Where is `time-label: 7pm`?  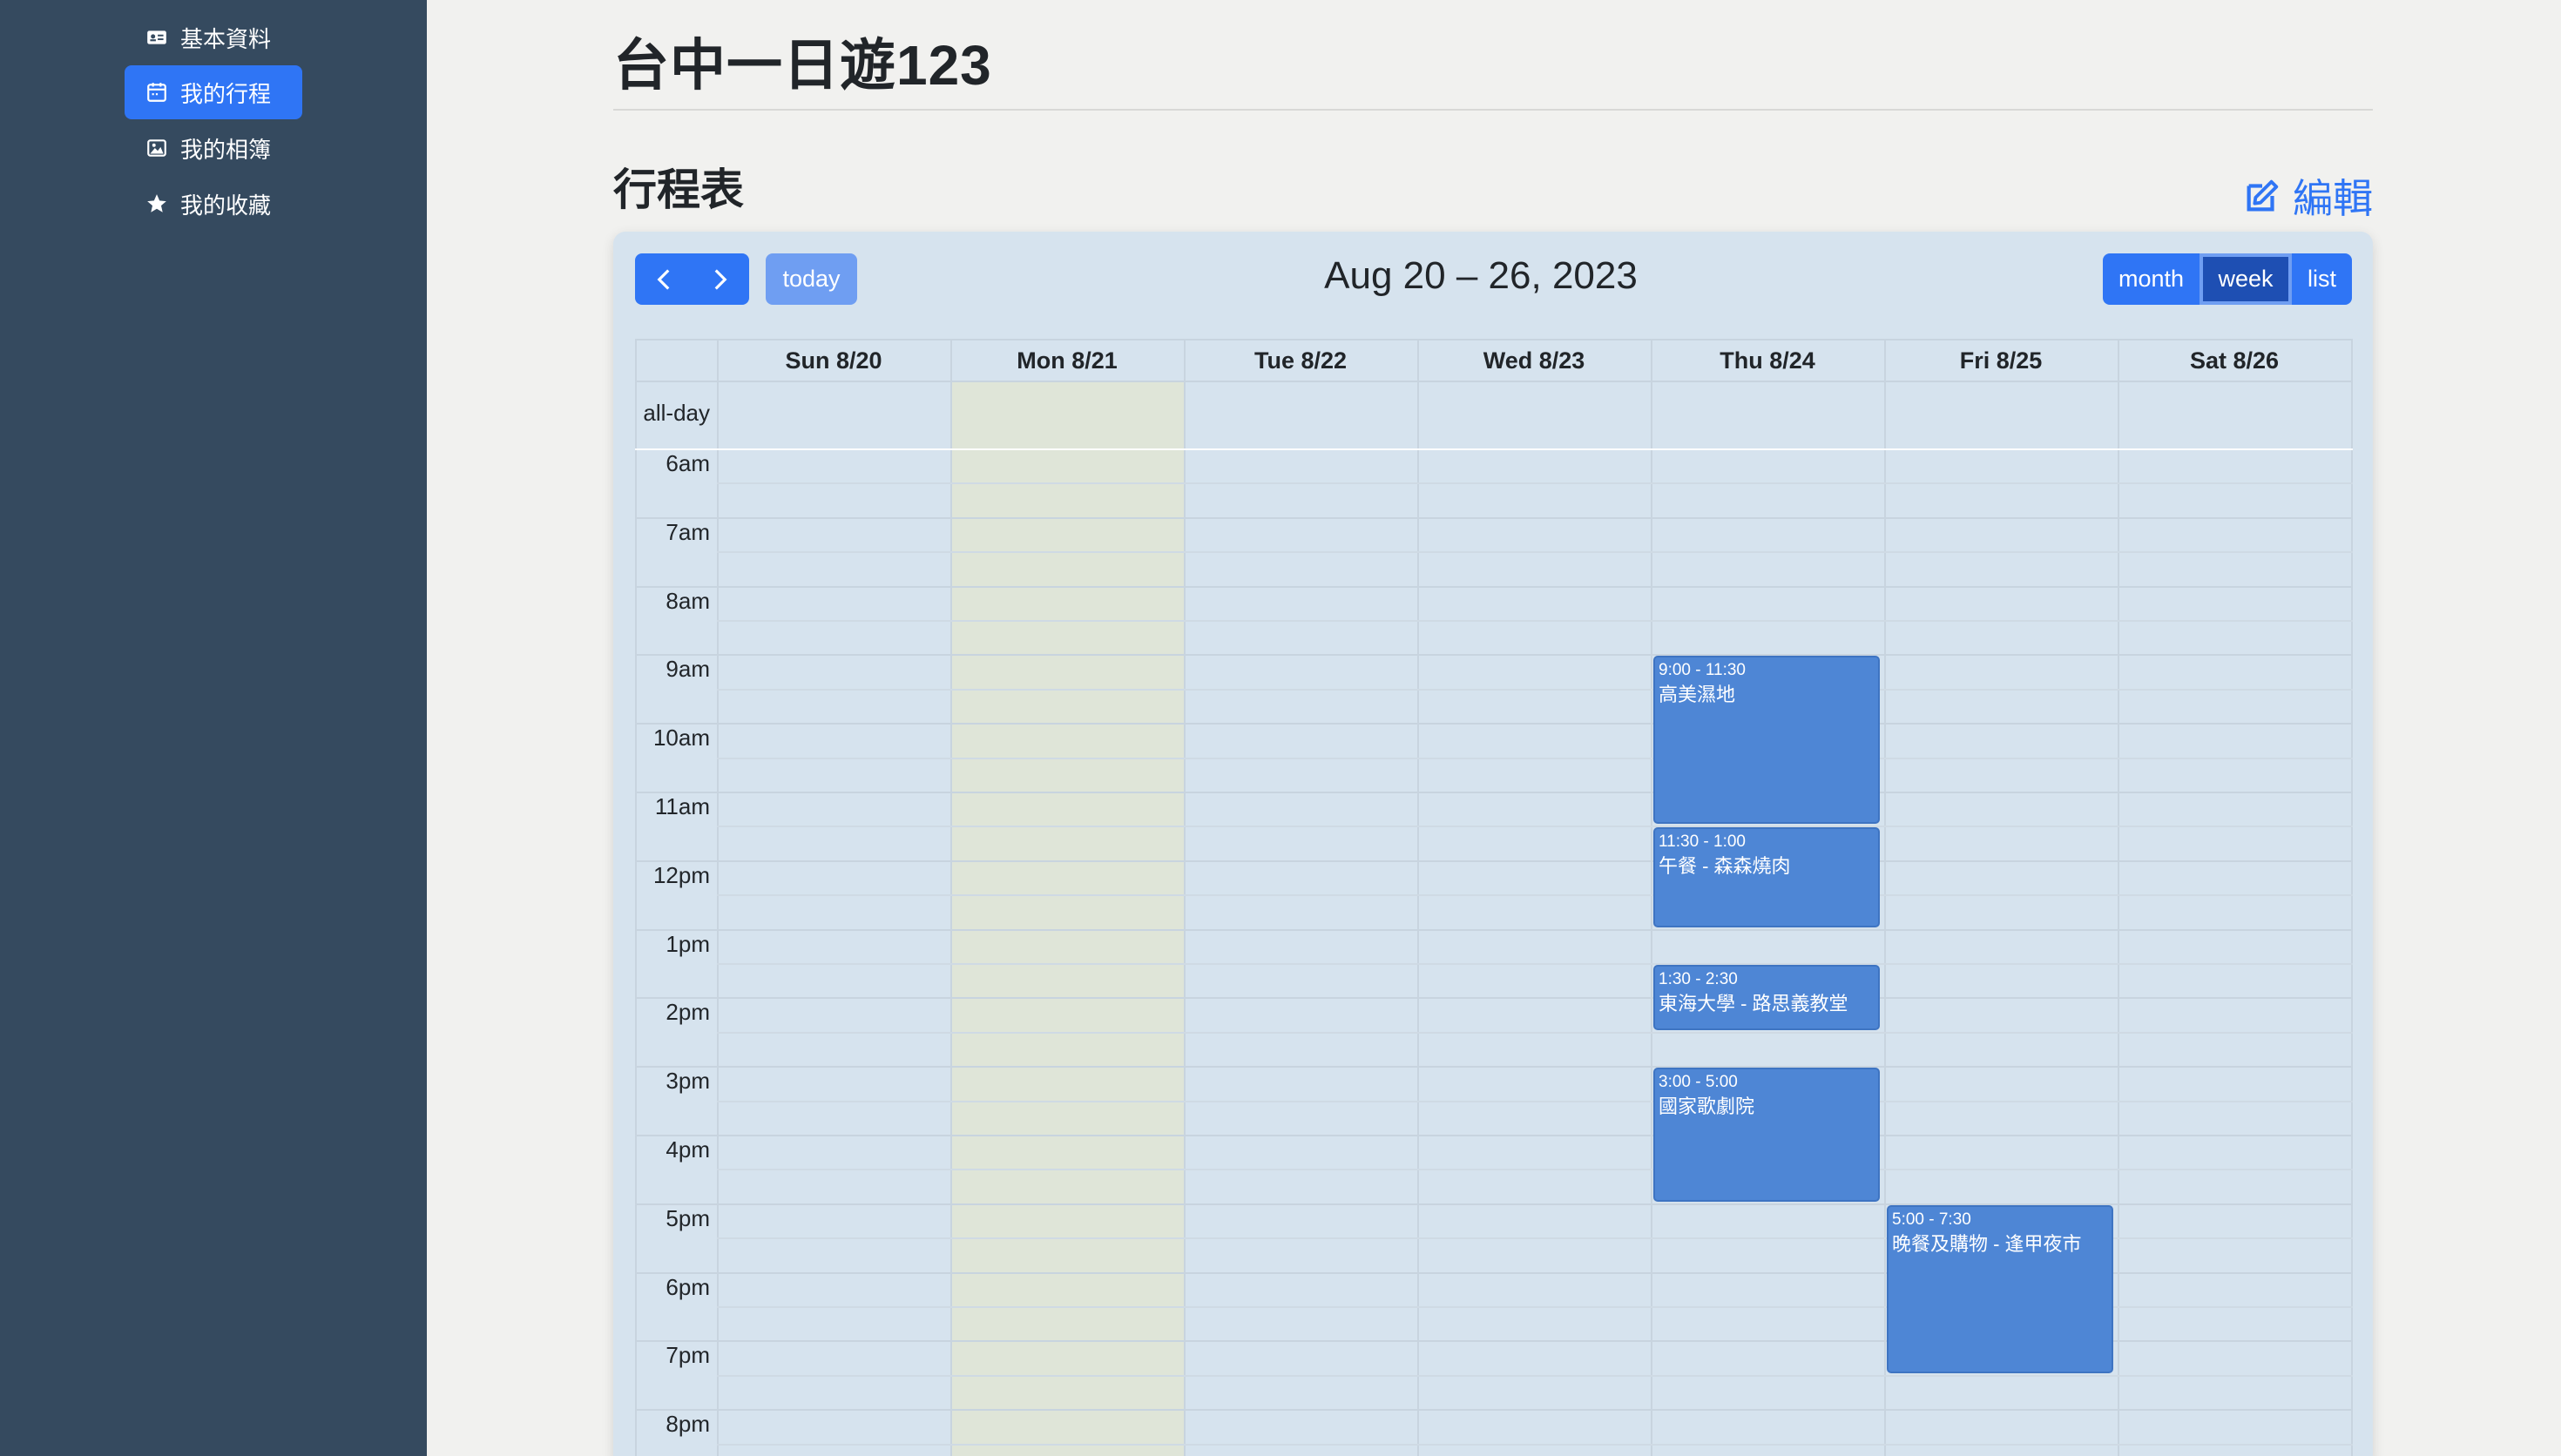 time-label: 7pm is located at coordinates (688, 1355).